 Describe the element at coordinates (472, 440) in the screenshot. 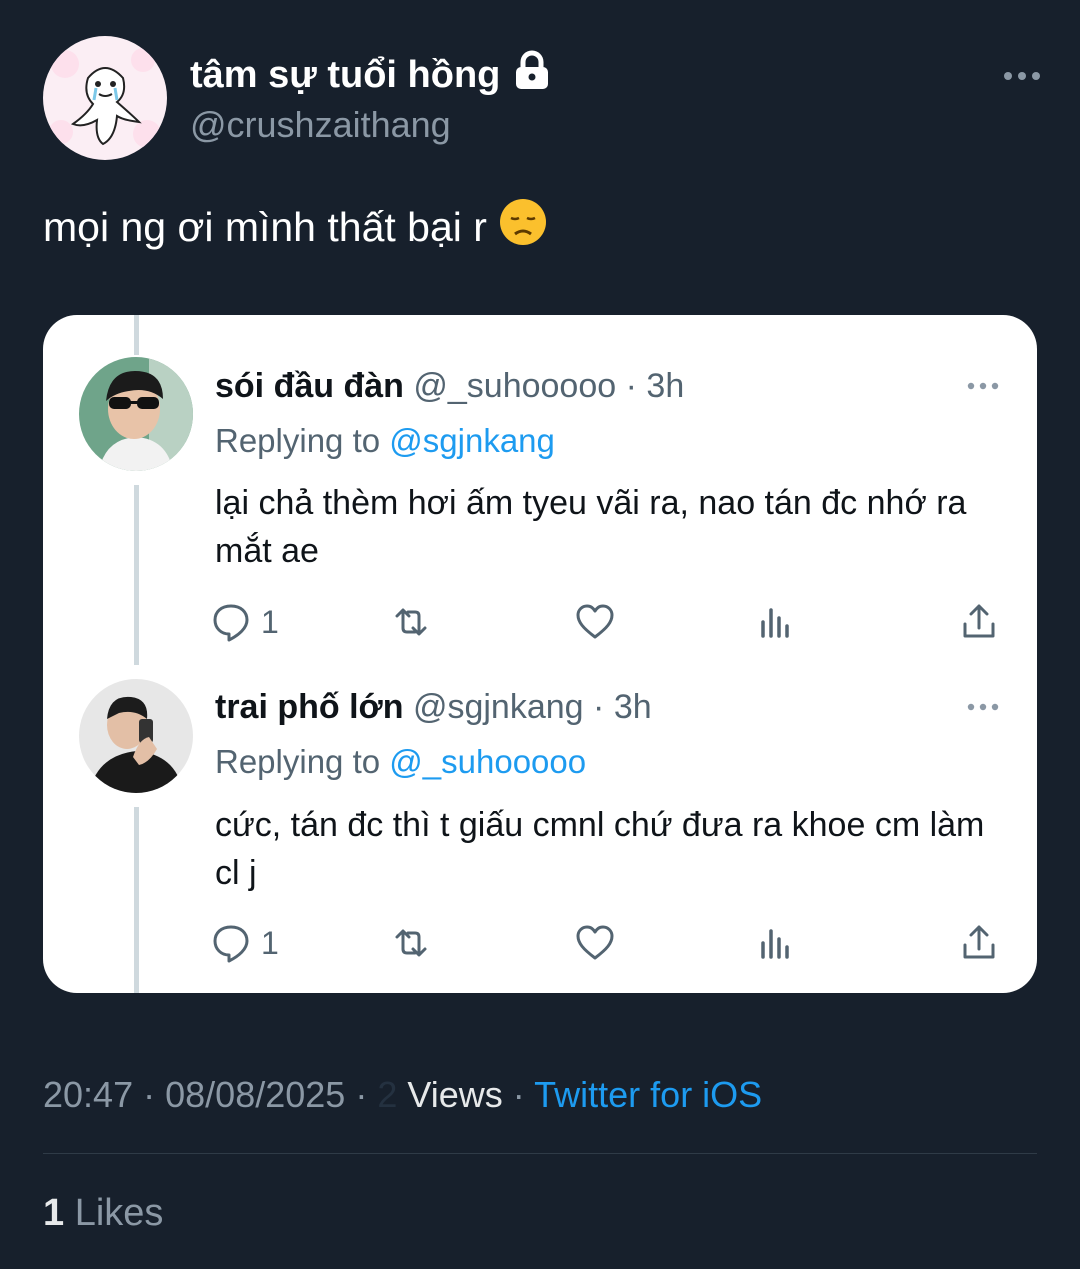

I see `replying-to-mention: @sgjnkang` at that location.